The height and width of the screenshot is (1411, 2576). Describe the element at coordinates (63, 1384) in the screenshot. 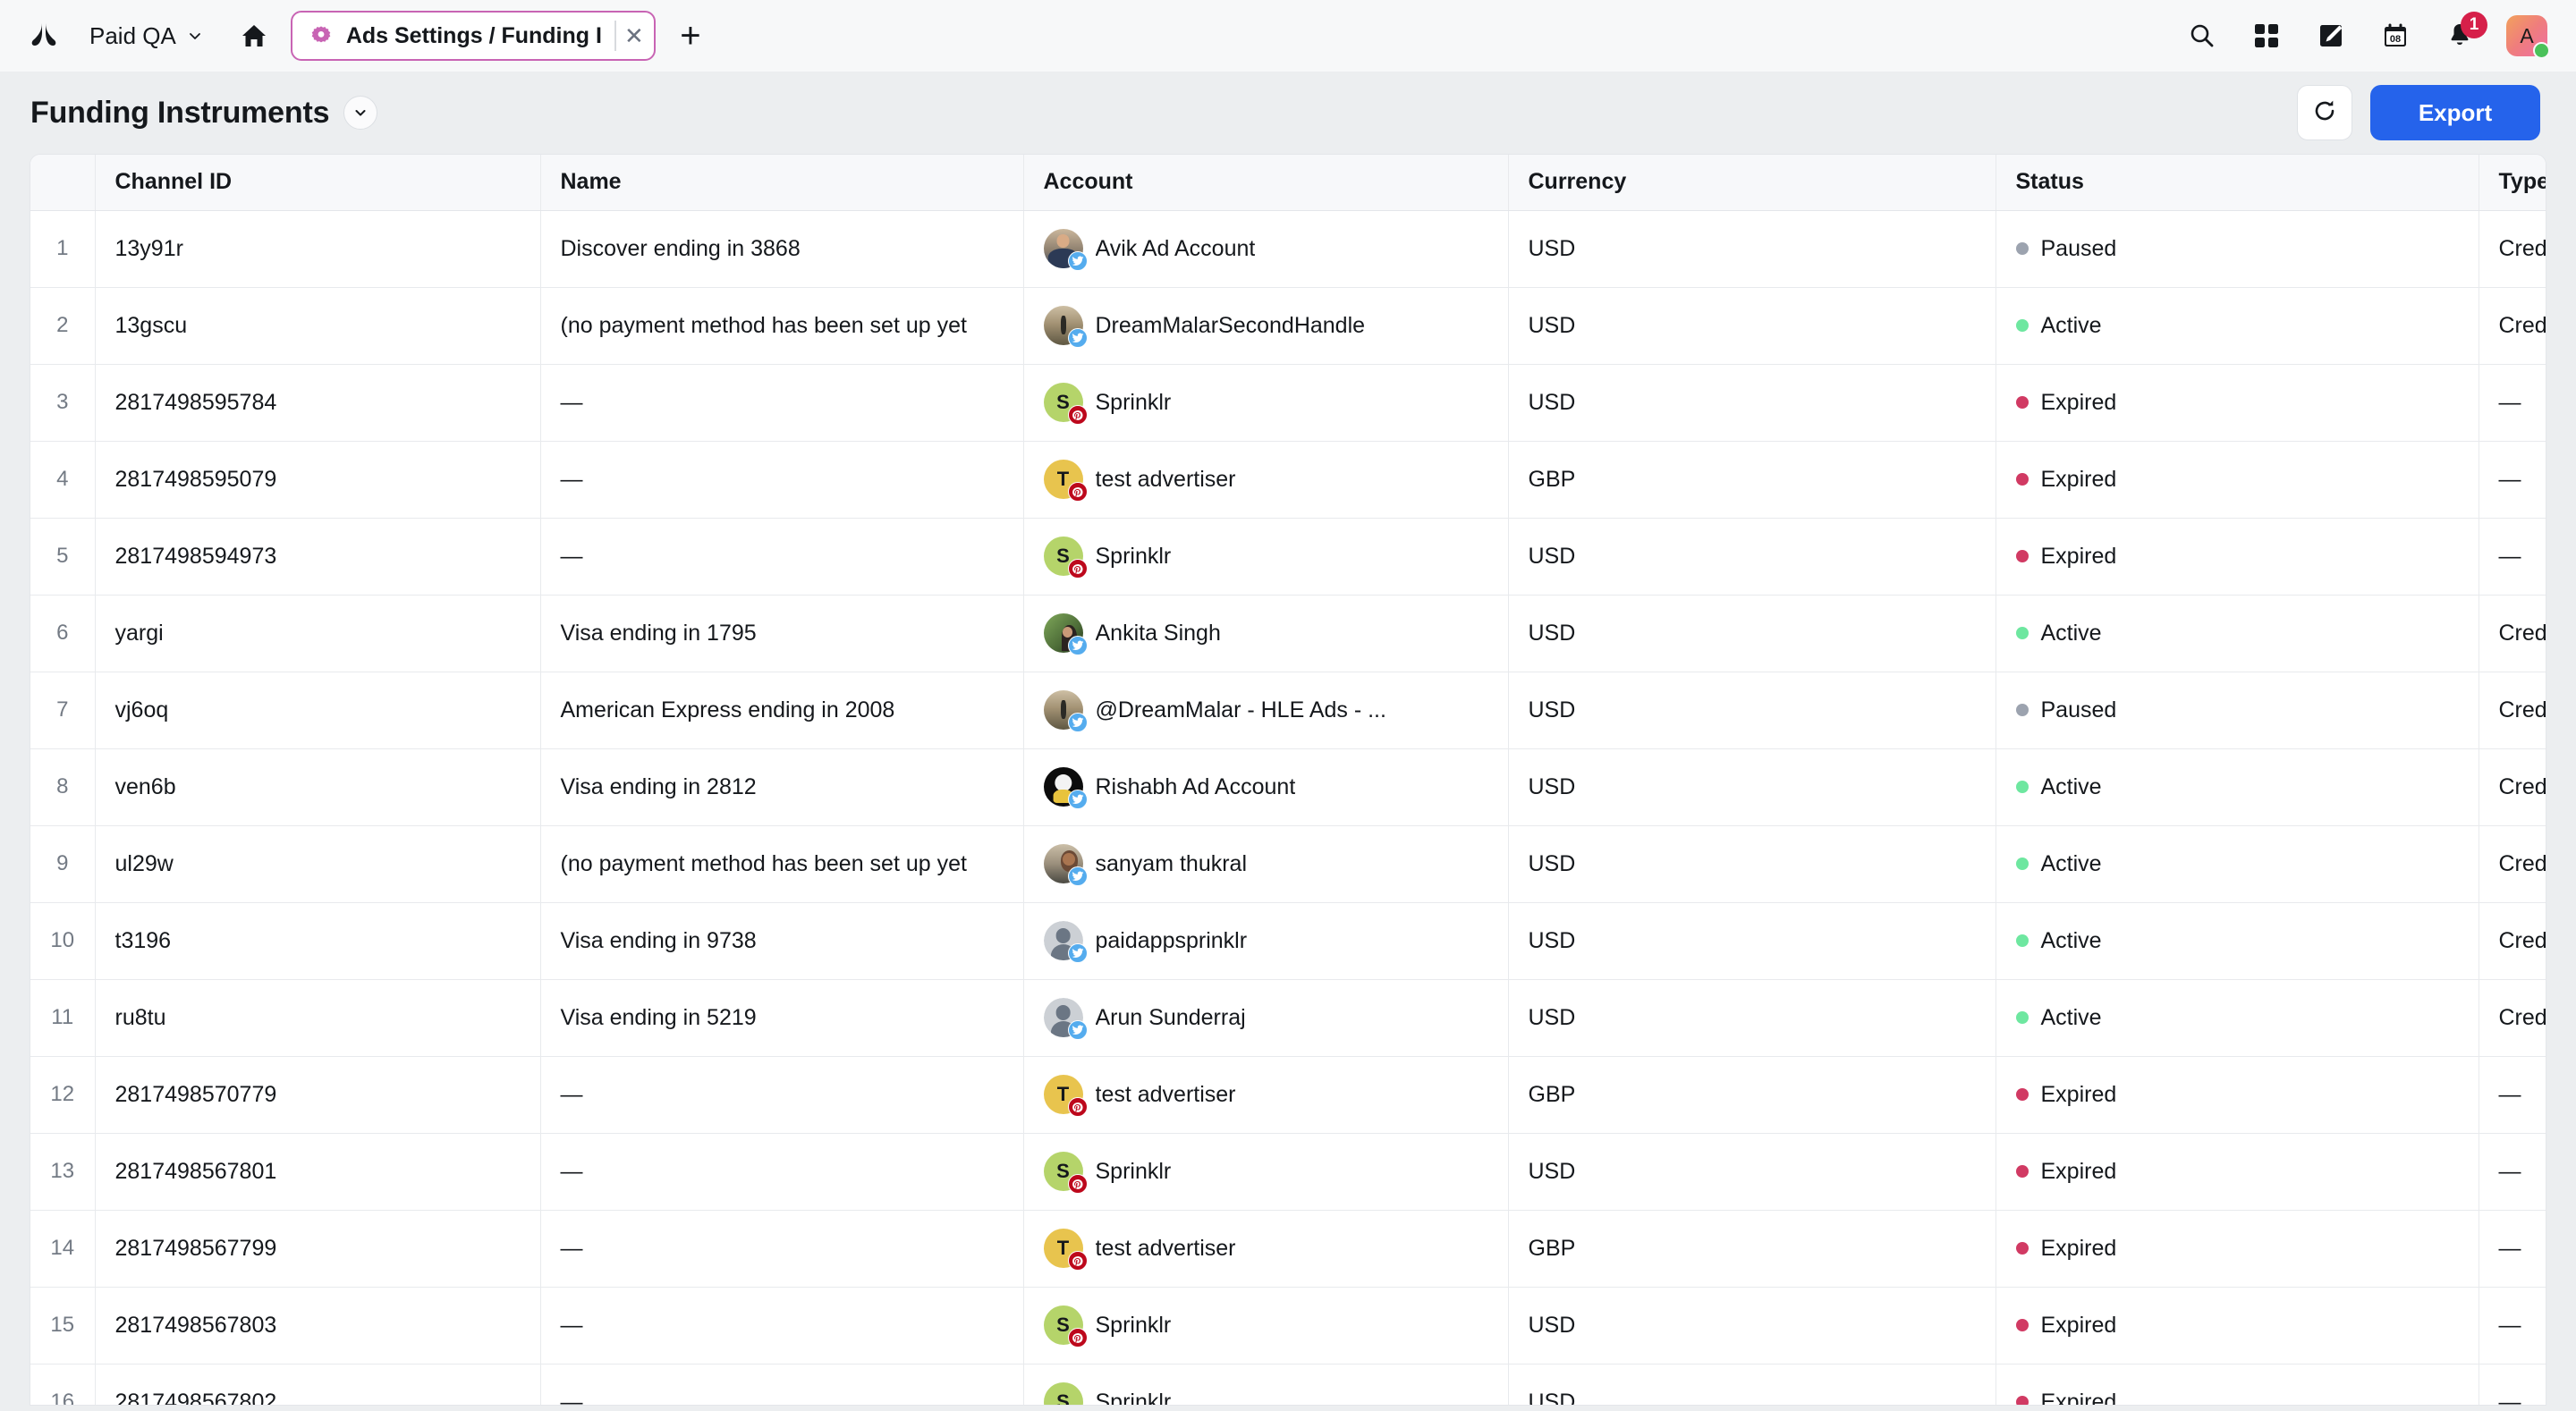

I see `row-index: 16` at that location.